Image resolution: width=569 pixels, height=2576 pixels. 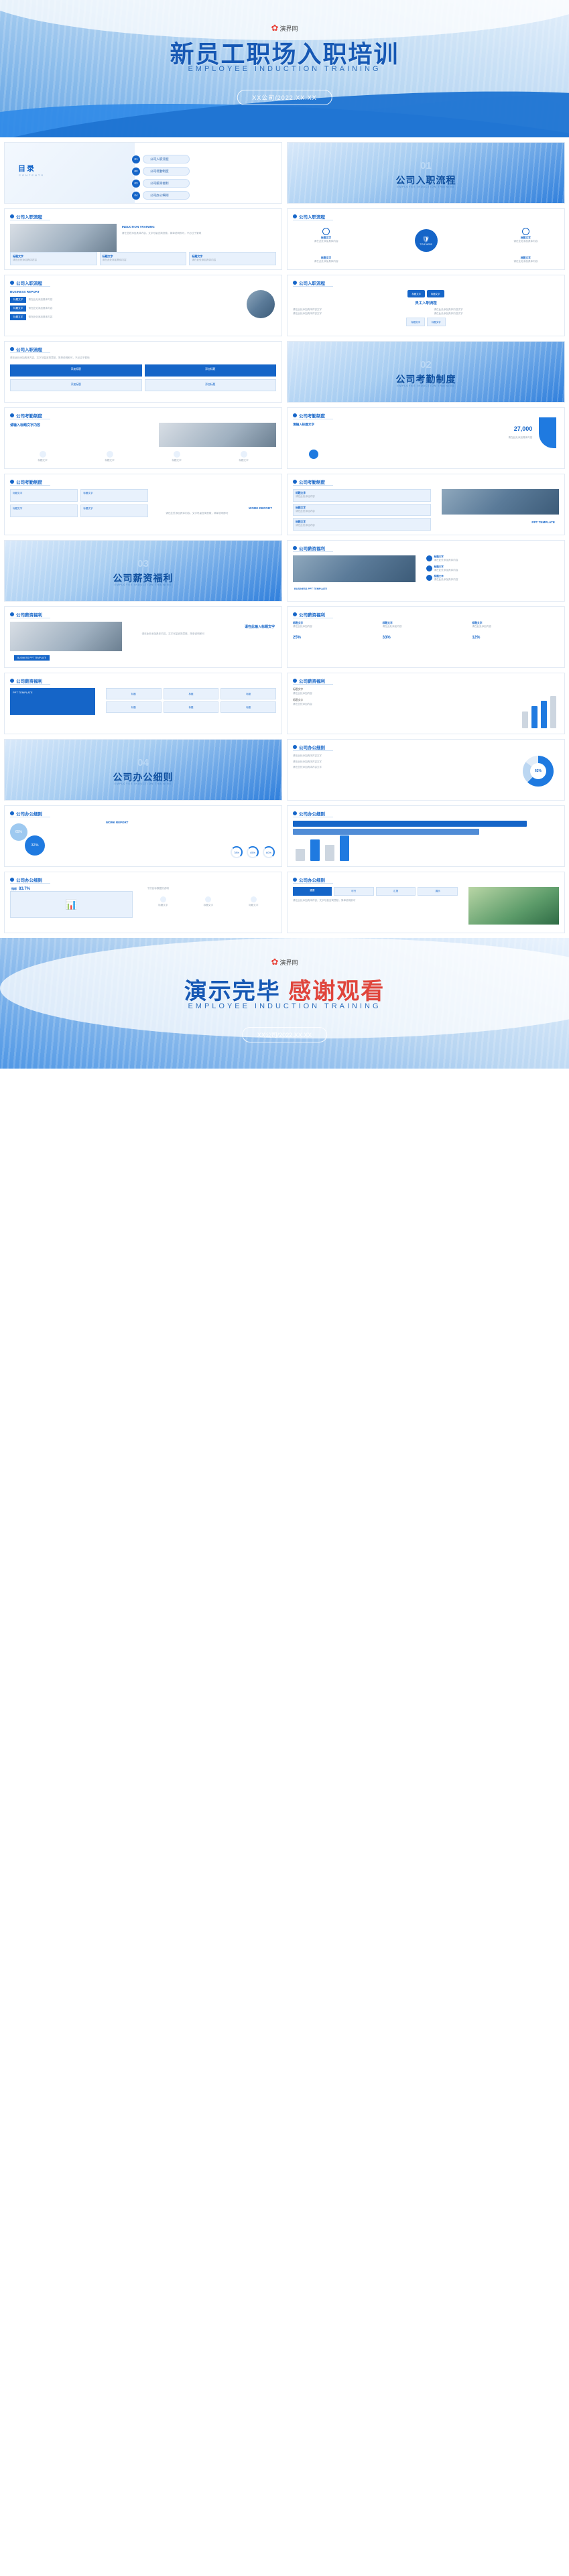 What do you see at coordinates (42, 457) in the screenshot?
I see `icon-item-1: 标题文字` at bounding box center [42, 457].